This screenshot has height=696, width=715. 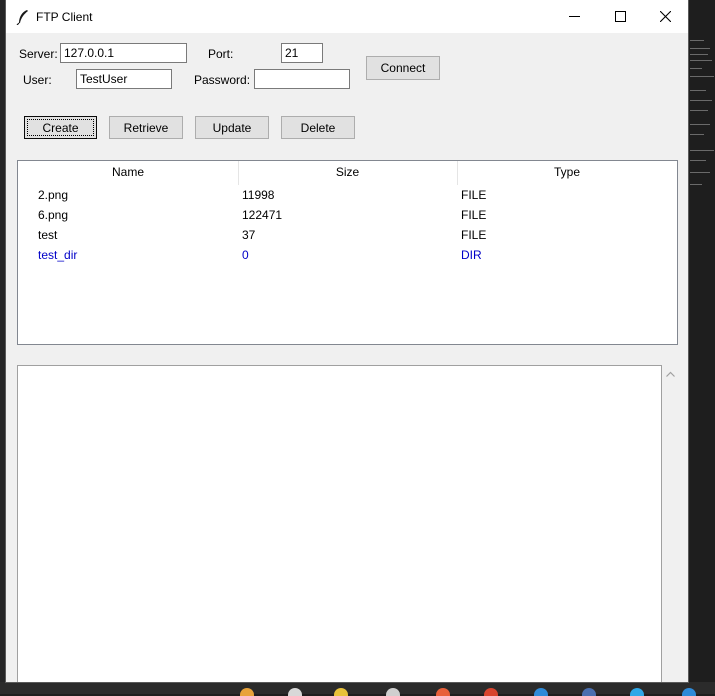 What do you see at coordinates (53, 195) in the screenshot?
I see `file-name: 2.png` at bounding box center [53, 195].